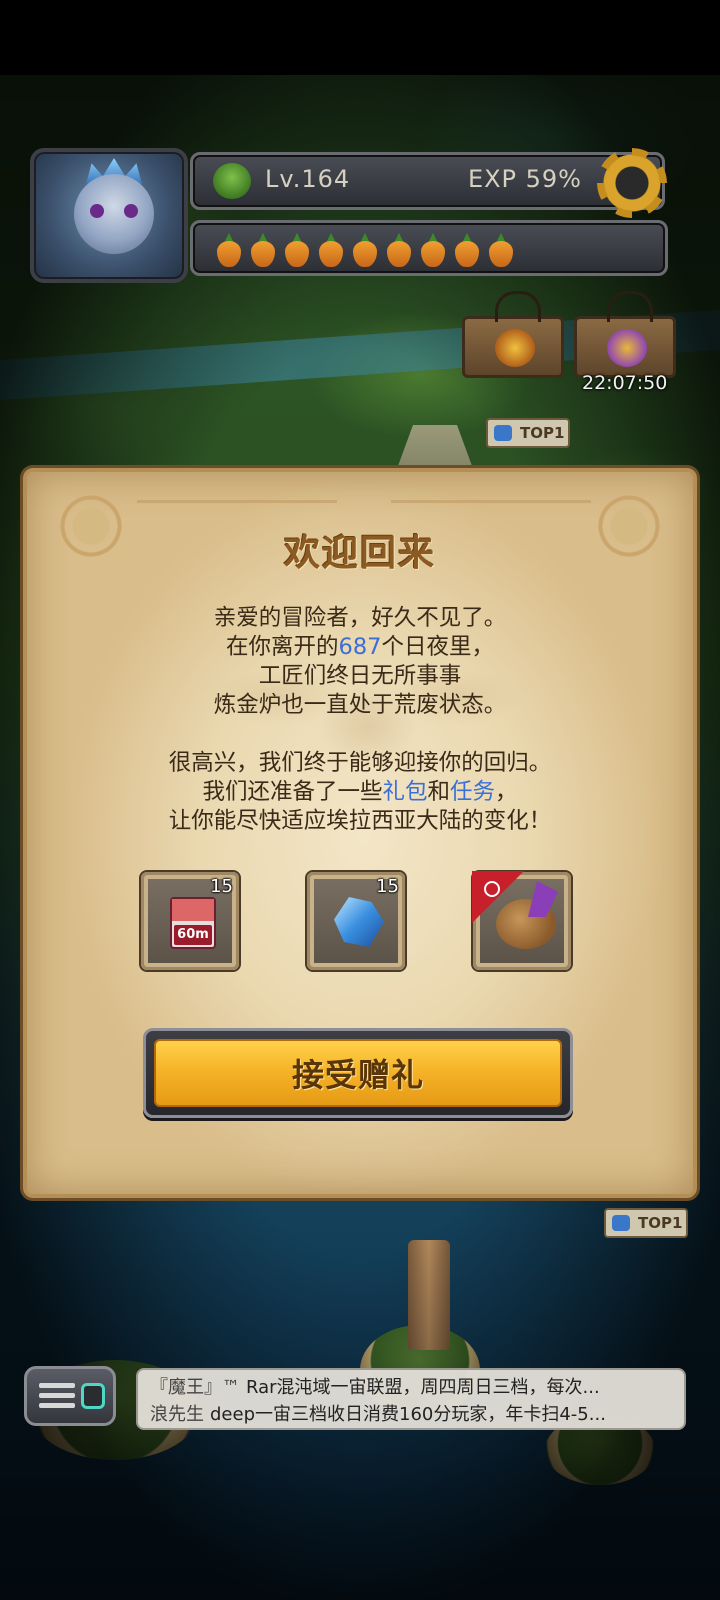  I want to click on reward-slot-pet, so click(521, 920).